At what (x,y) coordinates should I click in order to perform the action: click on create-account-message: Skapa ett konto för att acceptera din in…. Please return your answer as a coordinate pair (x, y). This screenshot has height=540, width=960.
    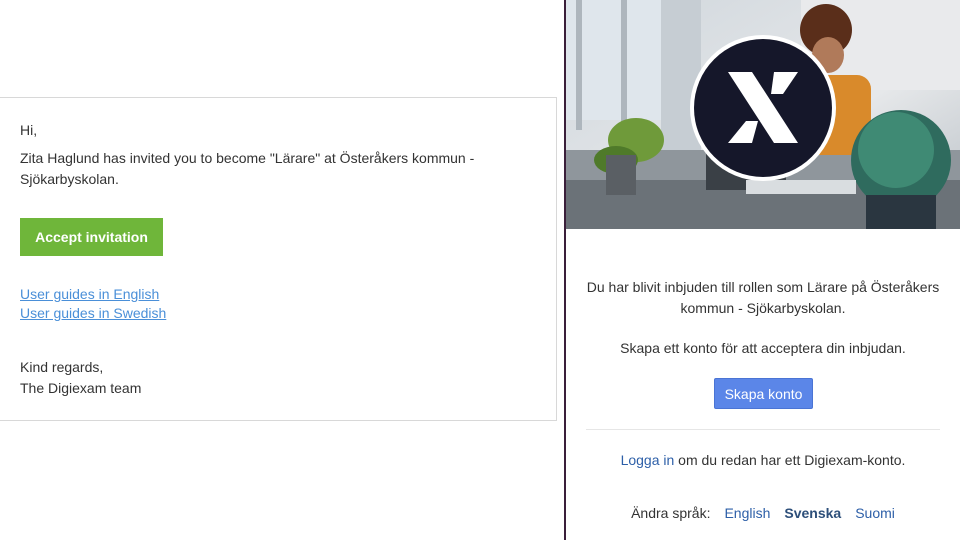
    Looking at the image, I should click on (763, 348).